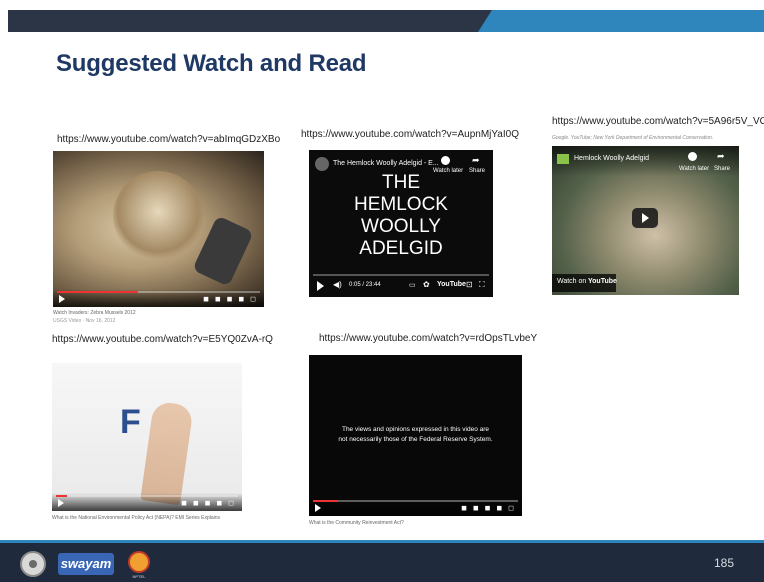 This screenshot has height=582, width=764. What do you see at coordinates (426, 284) in the screenshot?
I see `settings-icon: ✿` at bounding box center [426, 284].